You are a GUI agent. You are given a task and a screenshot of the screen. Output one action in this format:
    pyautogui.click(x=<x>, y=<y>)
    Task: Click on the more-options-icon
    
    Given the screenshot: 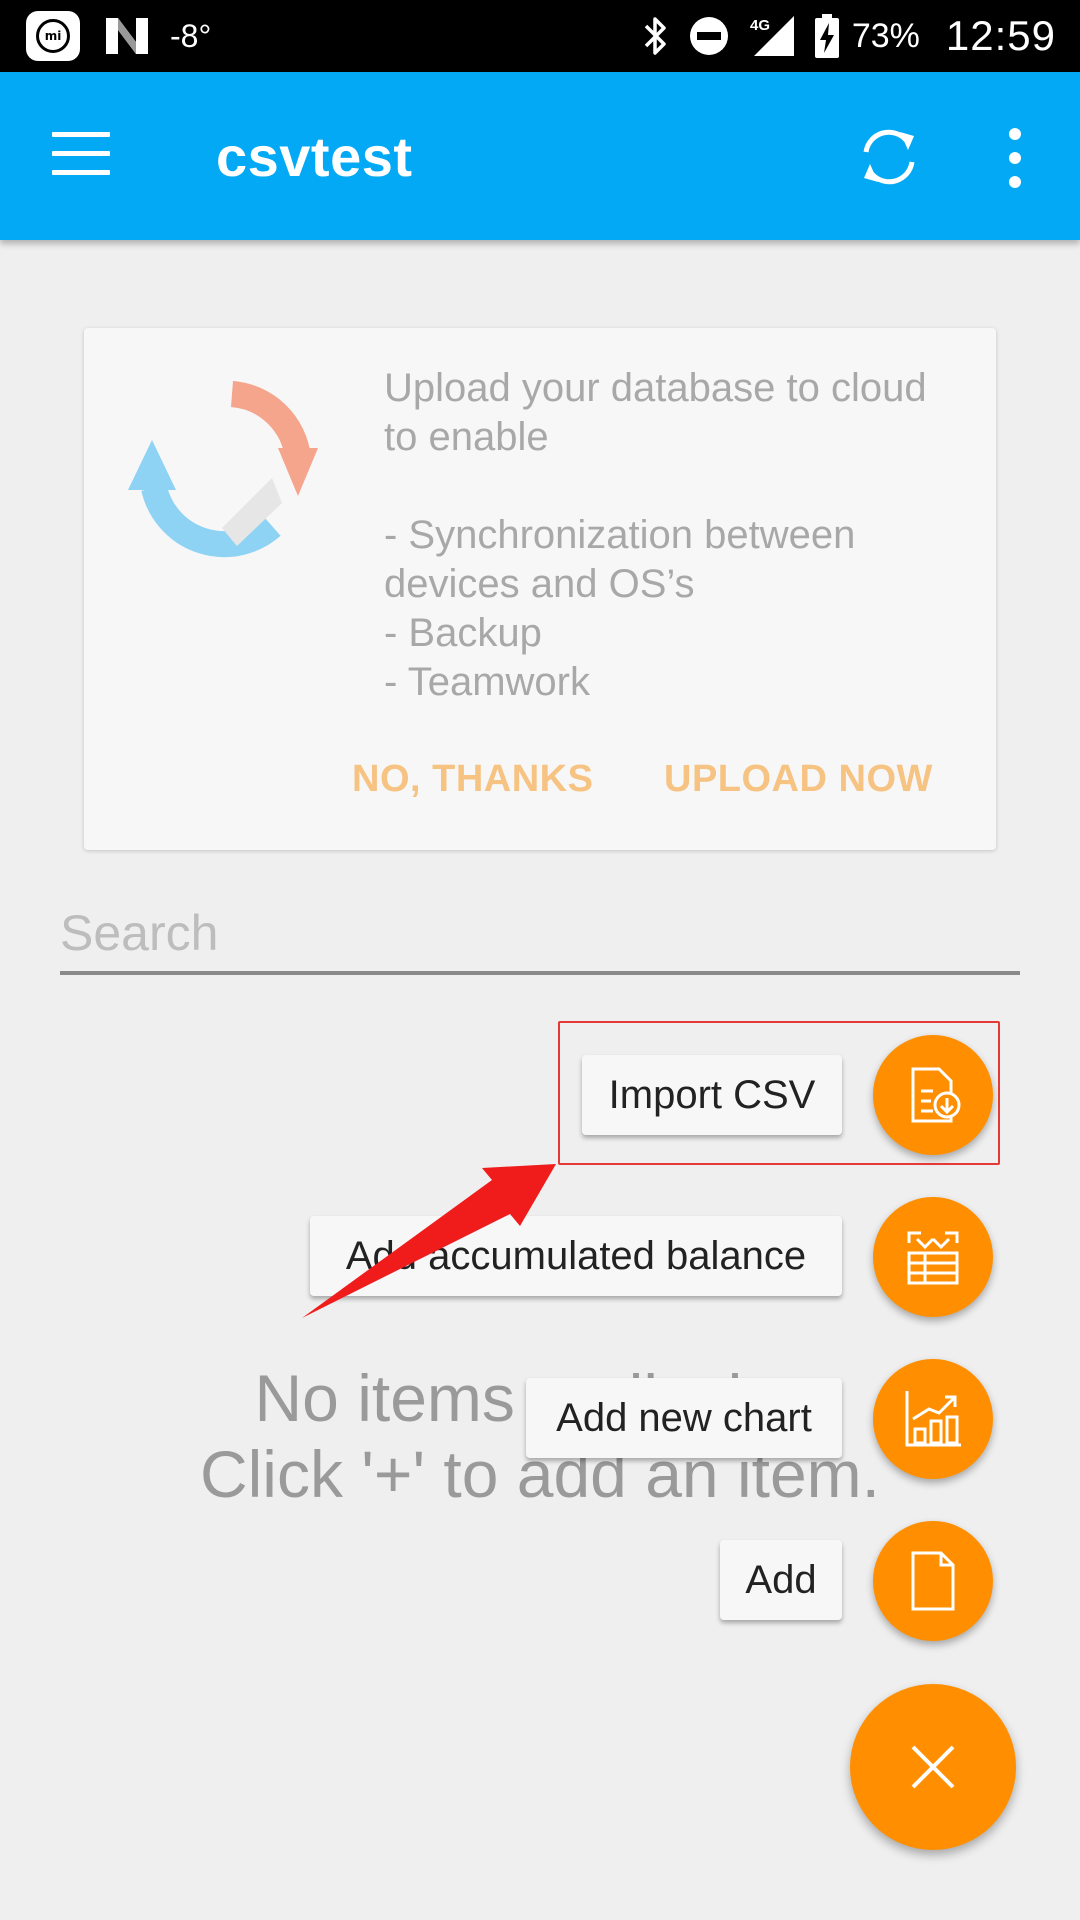 What is the action you would take?
    pyautogui.click(x=1015, y=158)
    